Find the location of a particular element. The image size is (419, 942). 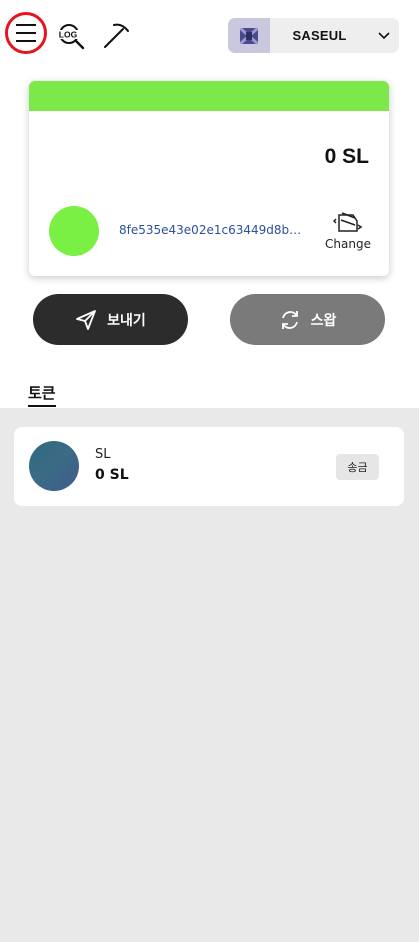

network-selector: SASEUL is located at coordinates (313, 35).